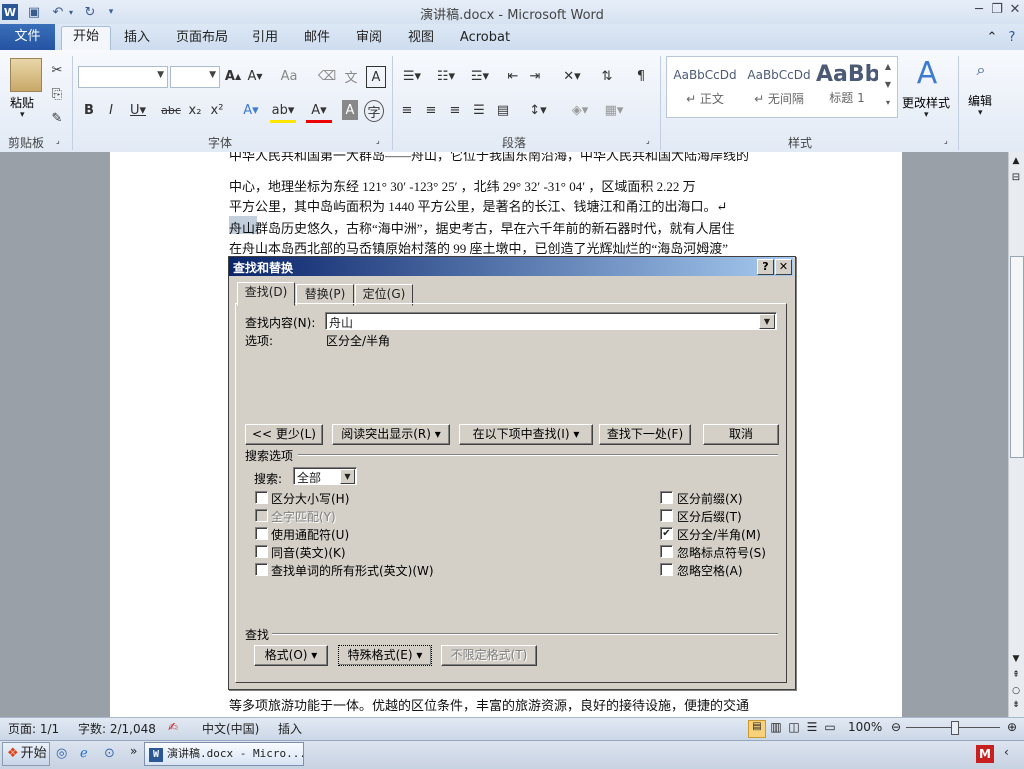 The image size is (1024, 769). Describe the element at coordinates (1012, 39) in the screenshot. I see `help-icon: ?` at that location.